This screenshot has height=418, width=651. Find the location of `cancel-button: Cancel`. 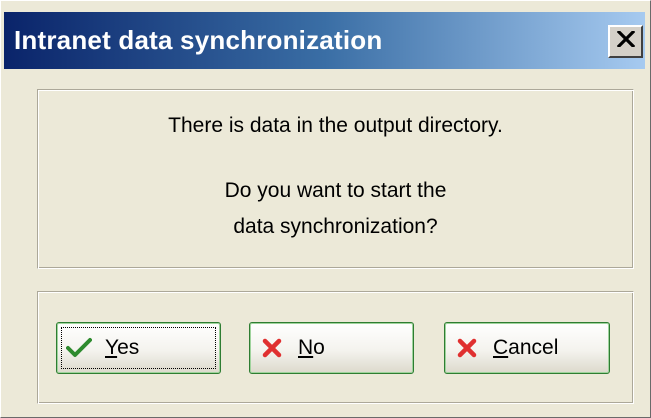

cancel-button: Cancel is located at coordinates (527, 348).